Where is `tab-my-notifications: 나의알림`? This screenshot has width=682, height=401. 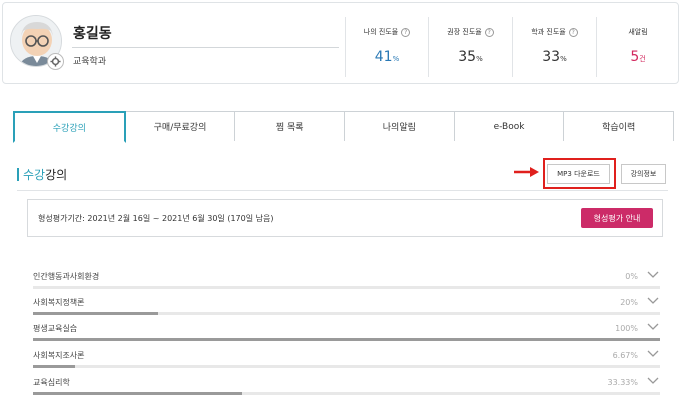 tab-my-notifications: 나의알림 is located at coordinates (399, 126).